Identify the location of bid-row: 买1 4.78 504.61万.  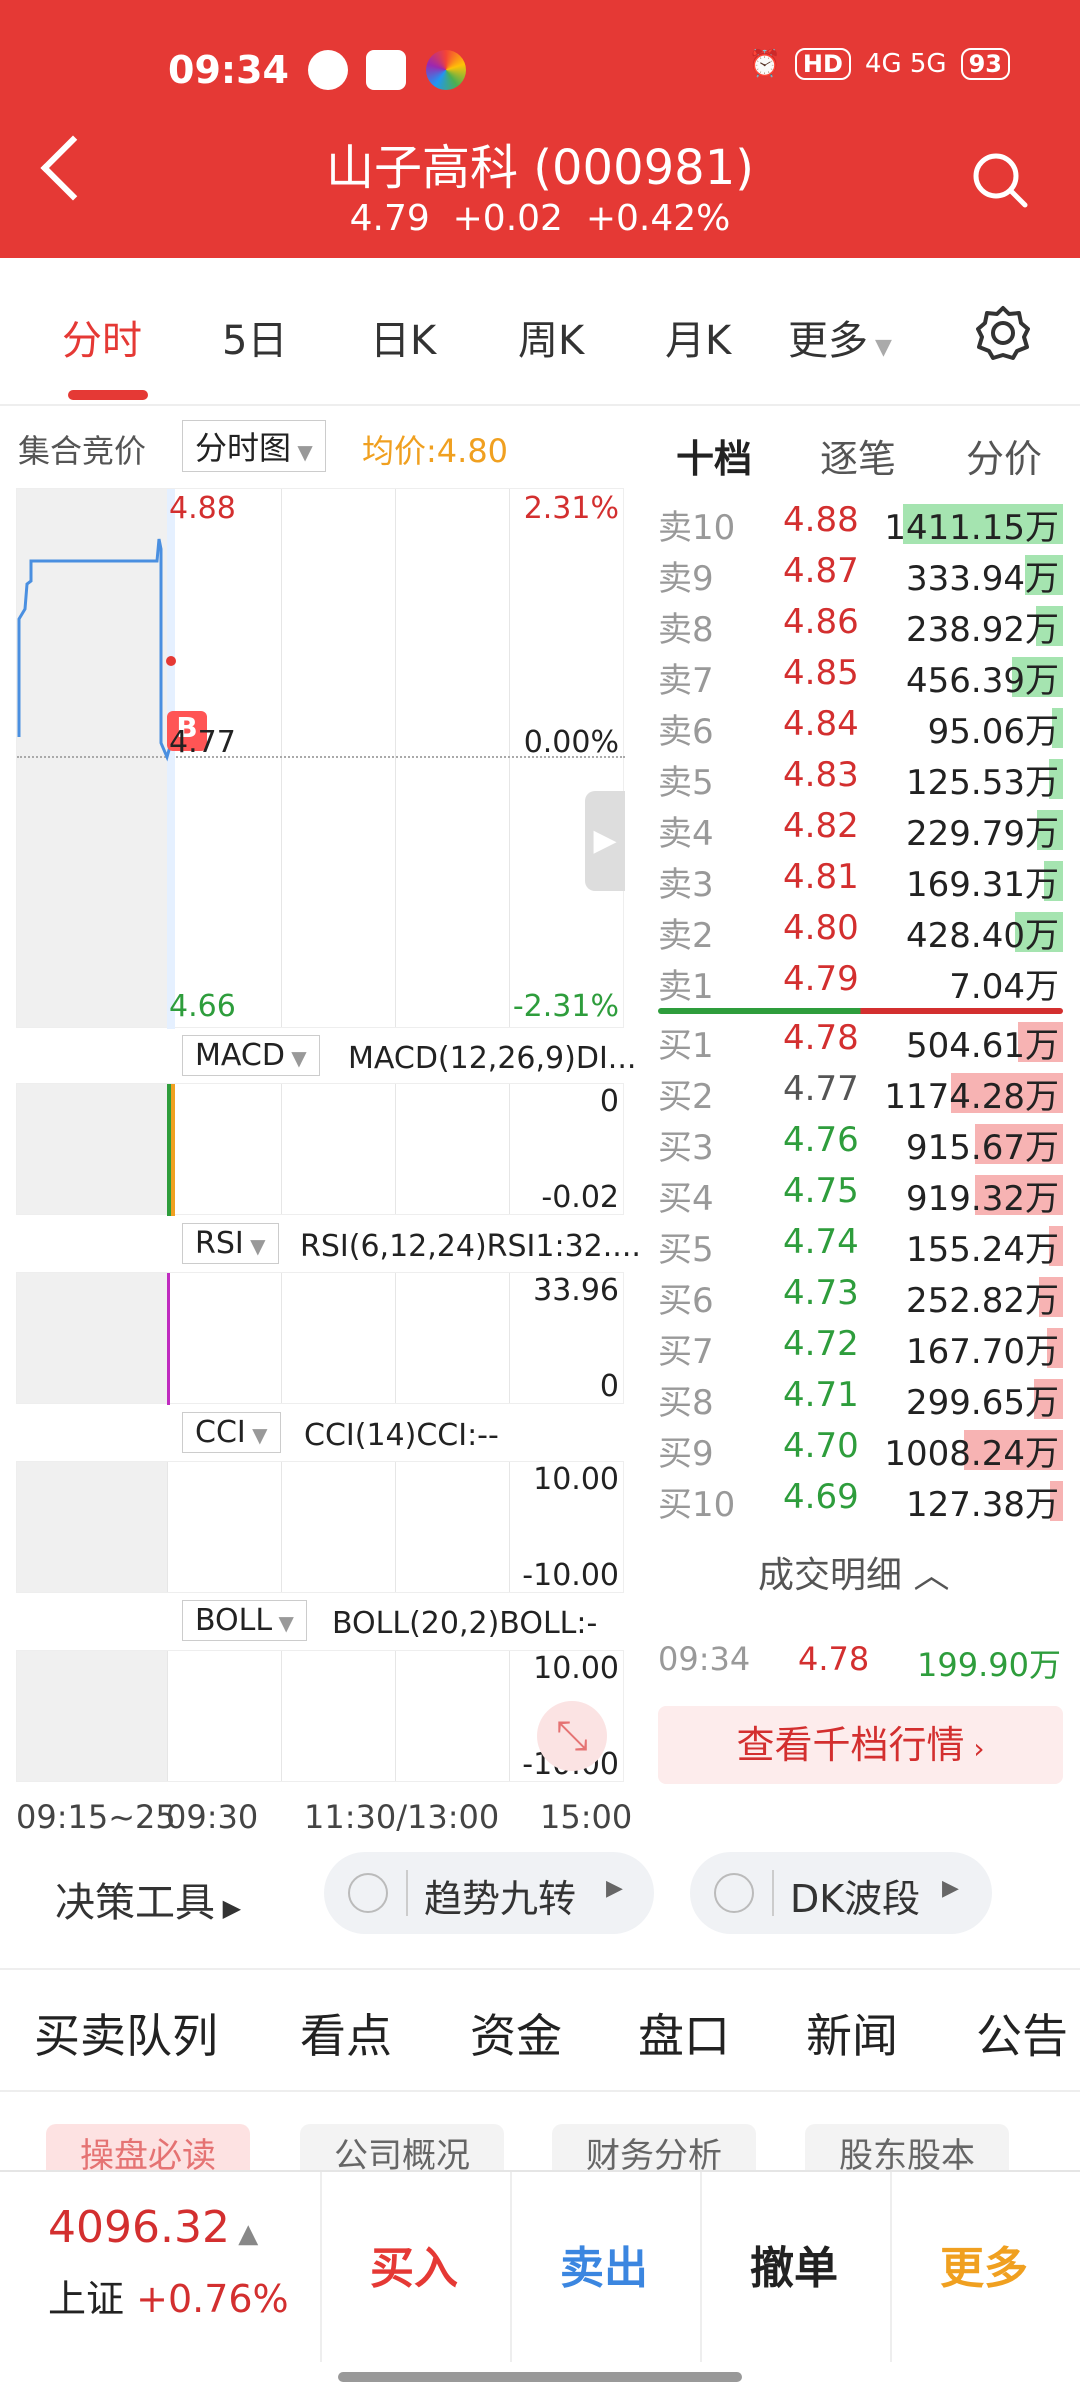
(860, 1043).